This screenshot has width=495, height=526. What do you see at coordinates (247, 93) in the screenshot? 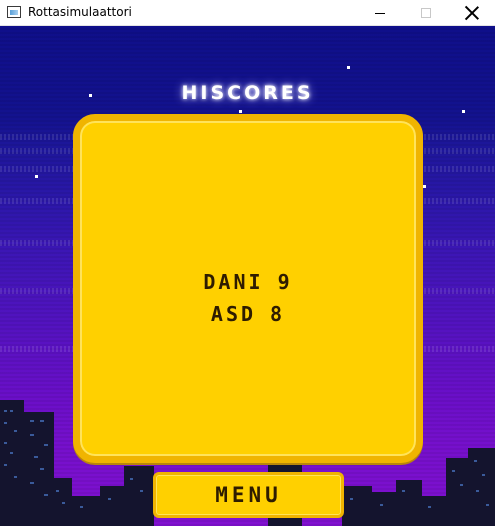
I see `hiscores-heading: HISCORES` at bounding box center [247, 93].